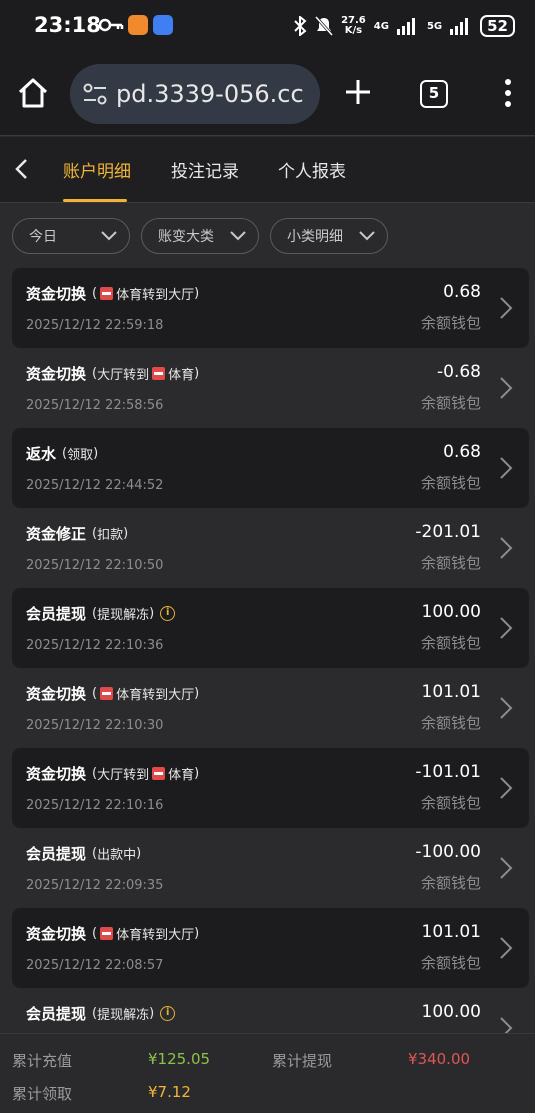  I want to click on filter-bar: 今日 账变大类 小类明细, so click(200, 236).